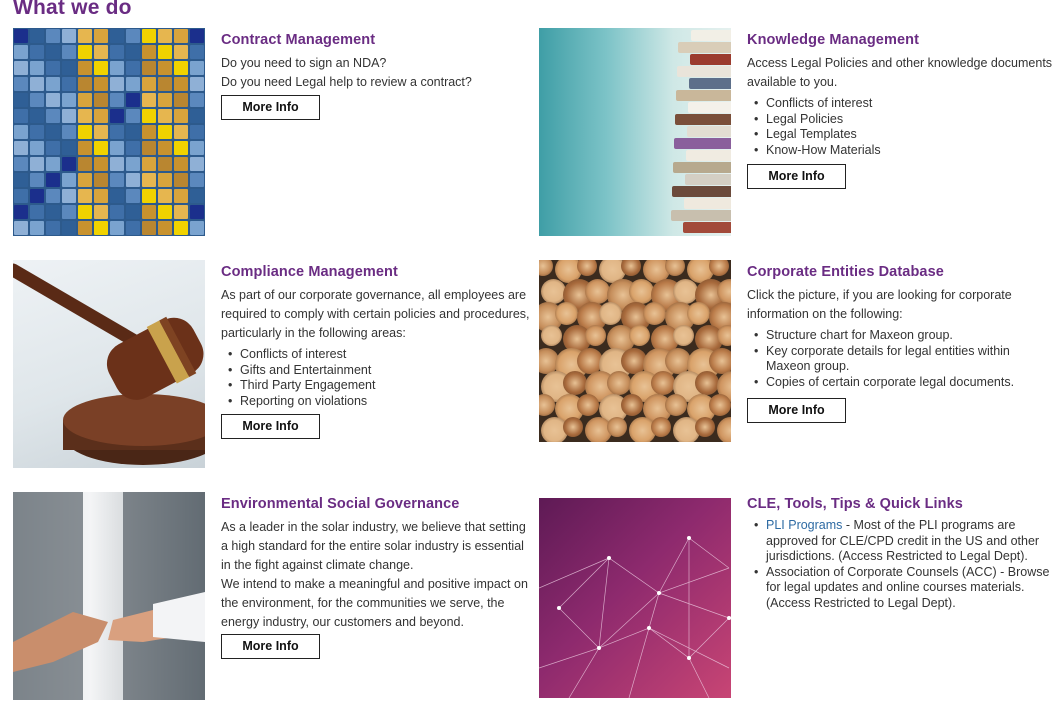  I want to click on gavel-graphic, so click(109, 364).